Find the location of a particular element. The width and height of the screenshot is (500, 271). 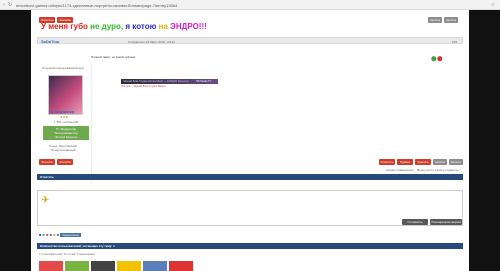

google-icon: ■ is located at coordinates (47, 234).